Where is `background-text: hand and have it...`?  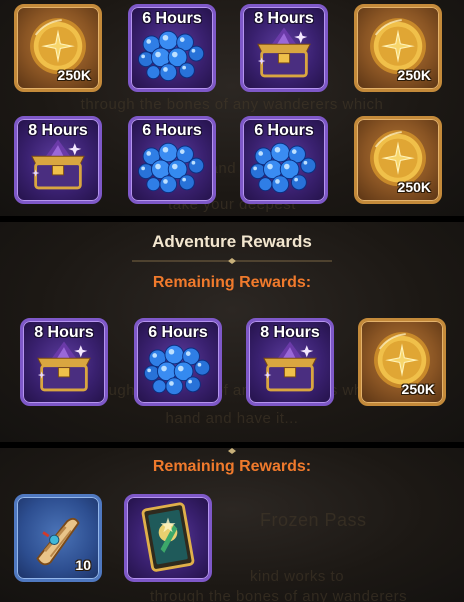
background-text: hand and have it... is located at coordinates (232, 418).